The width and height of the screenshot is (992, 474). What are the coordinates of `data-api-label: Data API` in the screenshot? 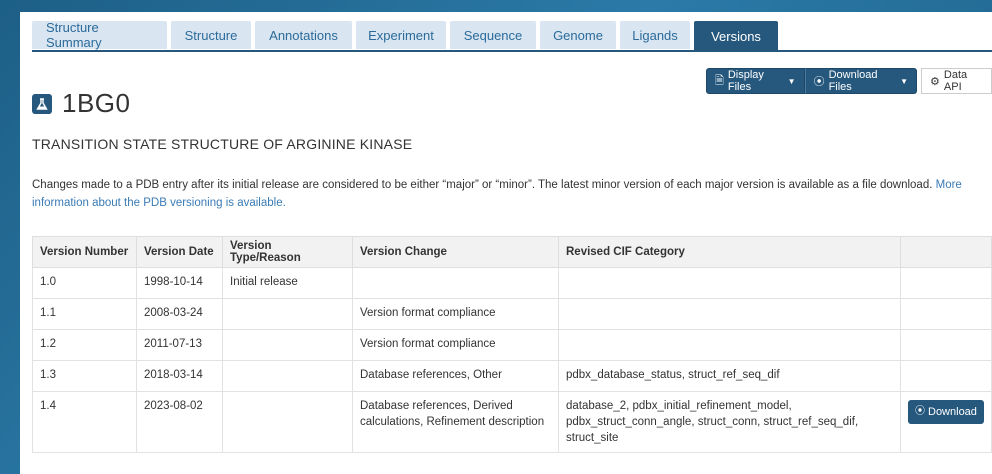 It's located at (955, 81).